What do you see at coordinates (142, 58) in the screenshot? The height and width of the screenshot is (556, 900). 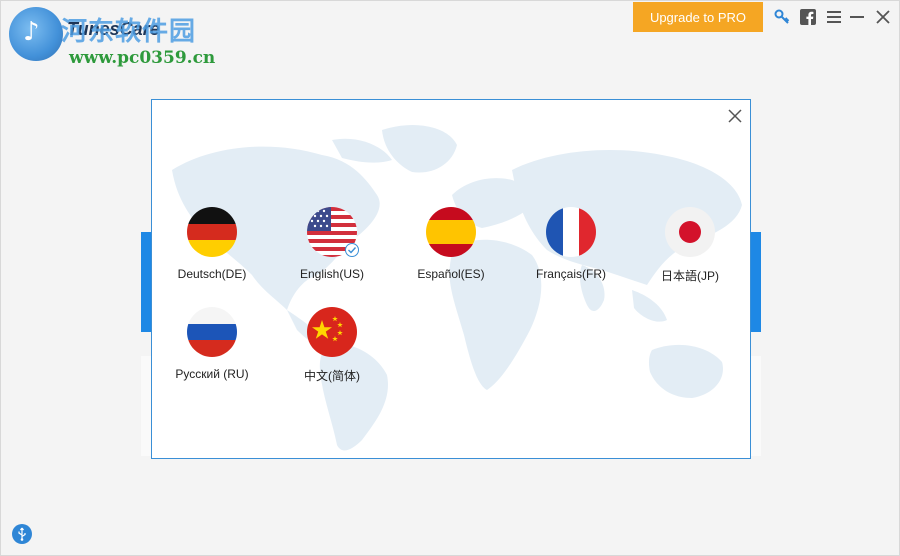 I see `watermark-url: www.pc0359.cn` at bounding box center [142, 58].